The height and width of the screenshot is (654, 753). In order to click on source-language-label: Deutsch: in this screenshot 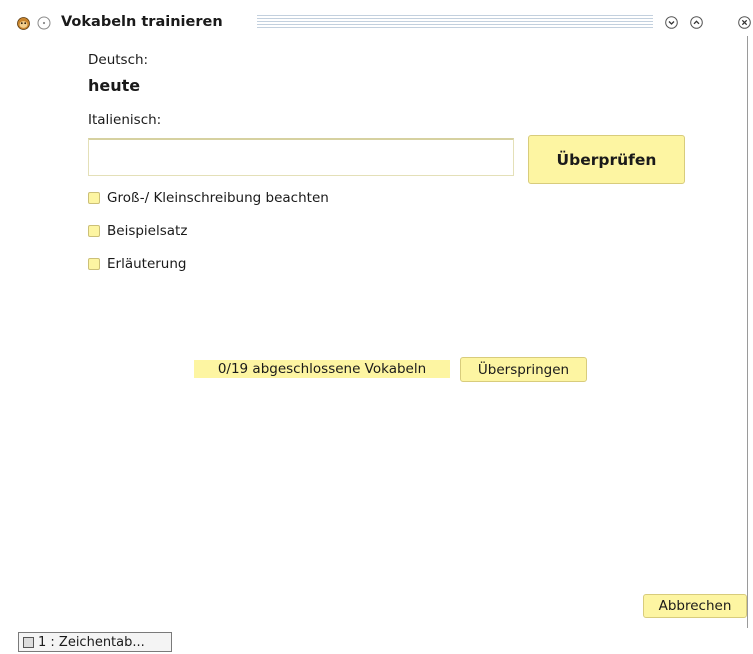, I will do `click(118, 60)`.